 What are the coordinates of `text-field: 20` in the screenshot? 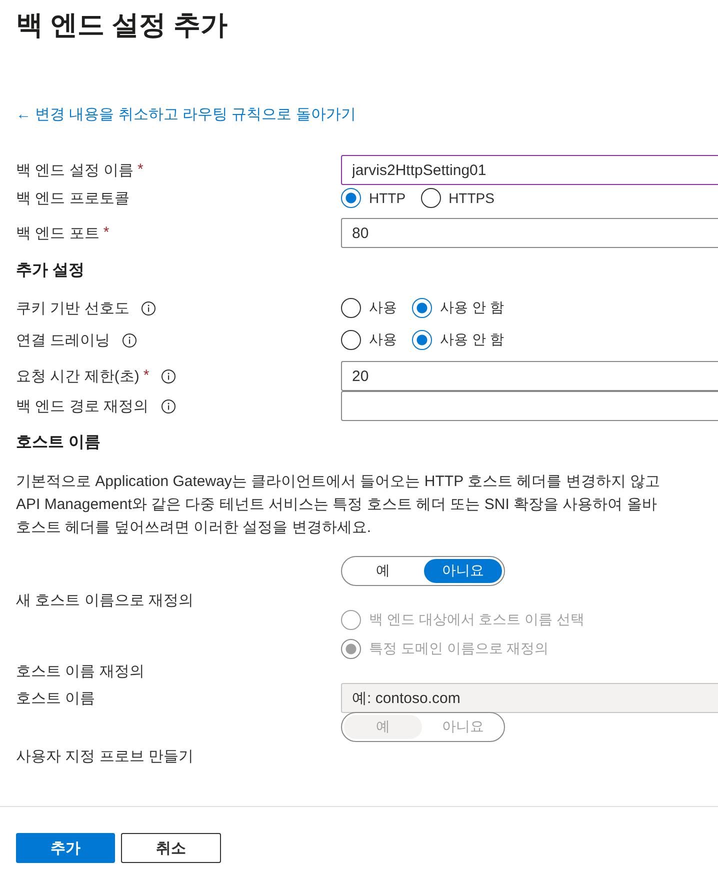 It's located at (529, 376).